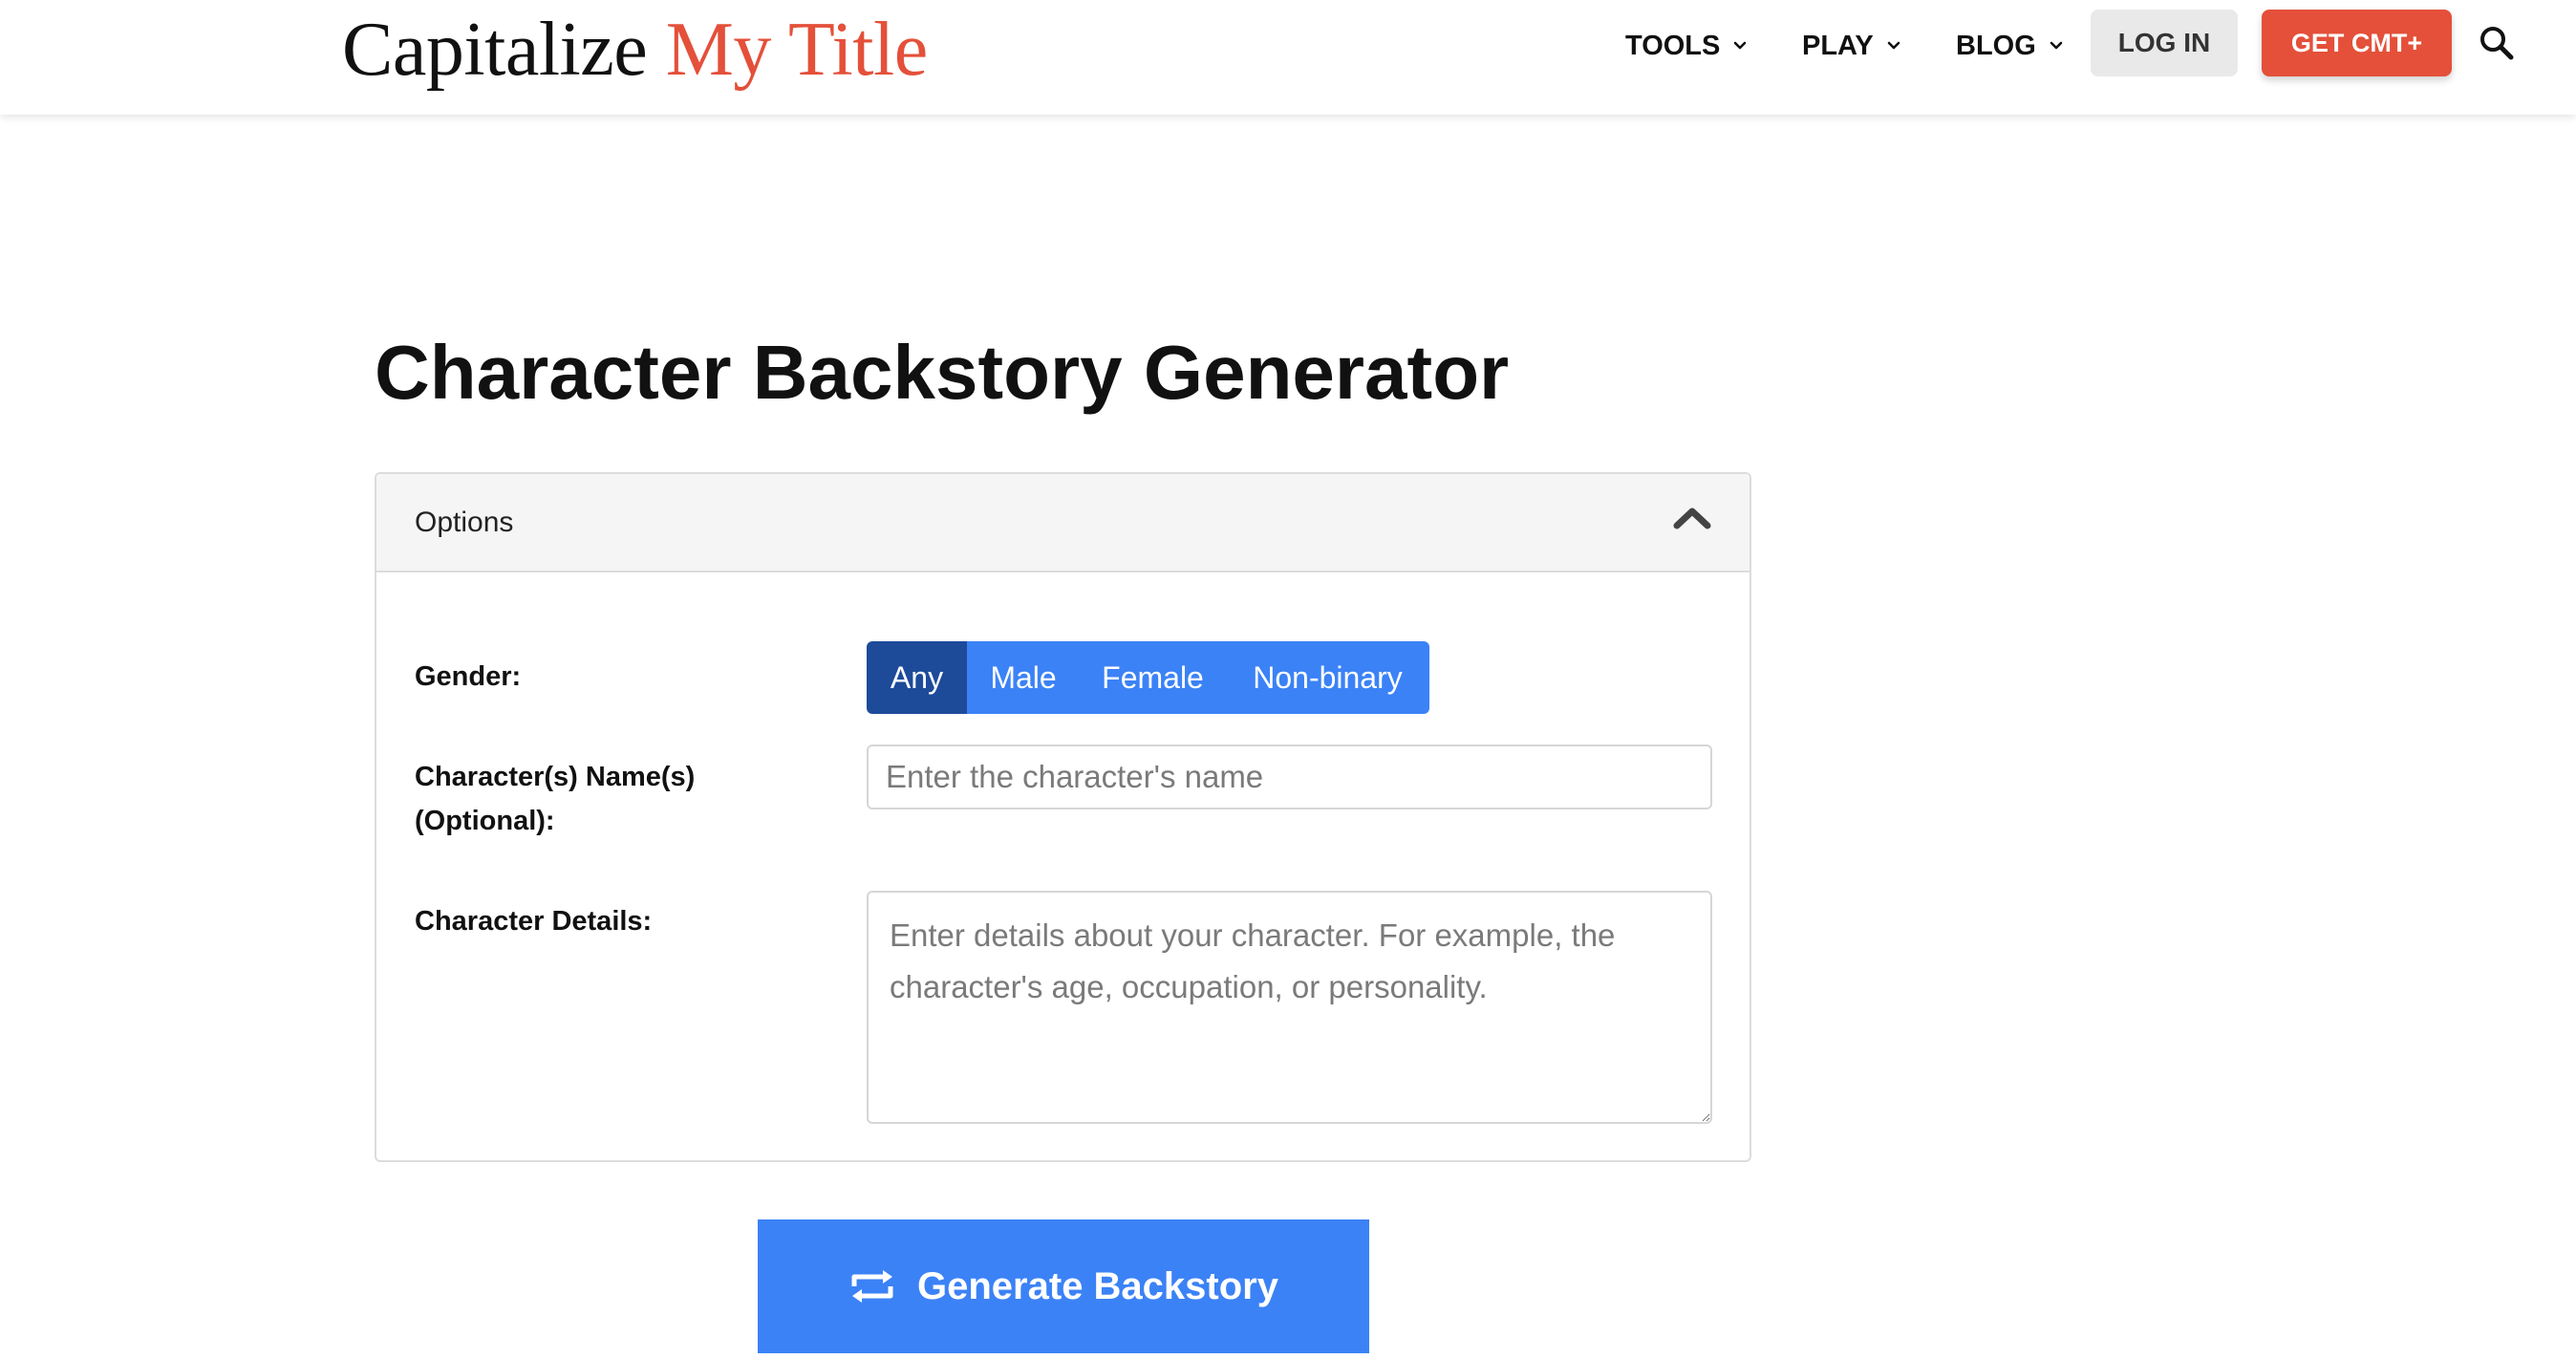 This screenshot has height=1359, width=2576. I want to click on gender-option-male: Male, so click(1023, 677).